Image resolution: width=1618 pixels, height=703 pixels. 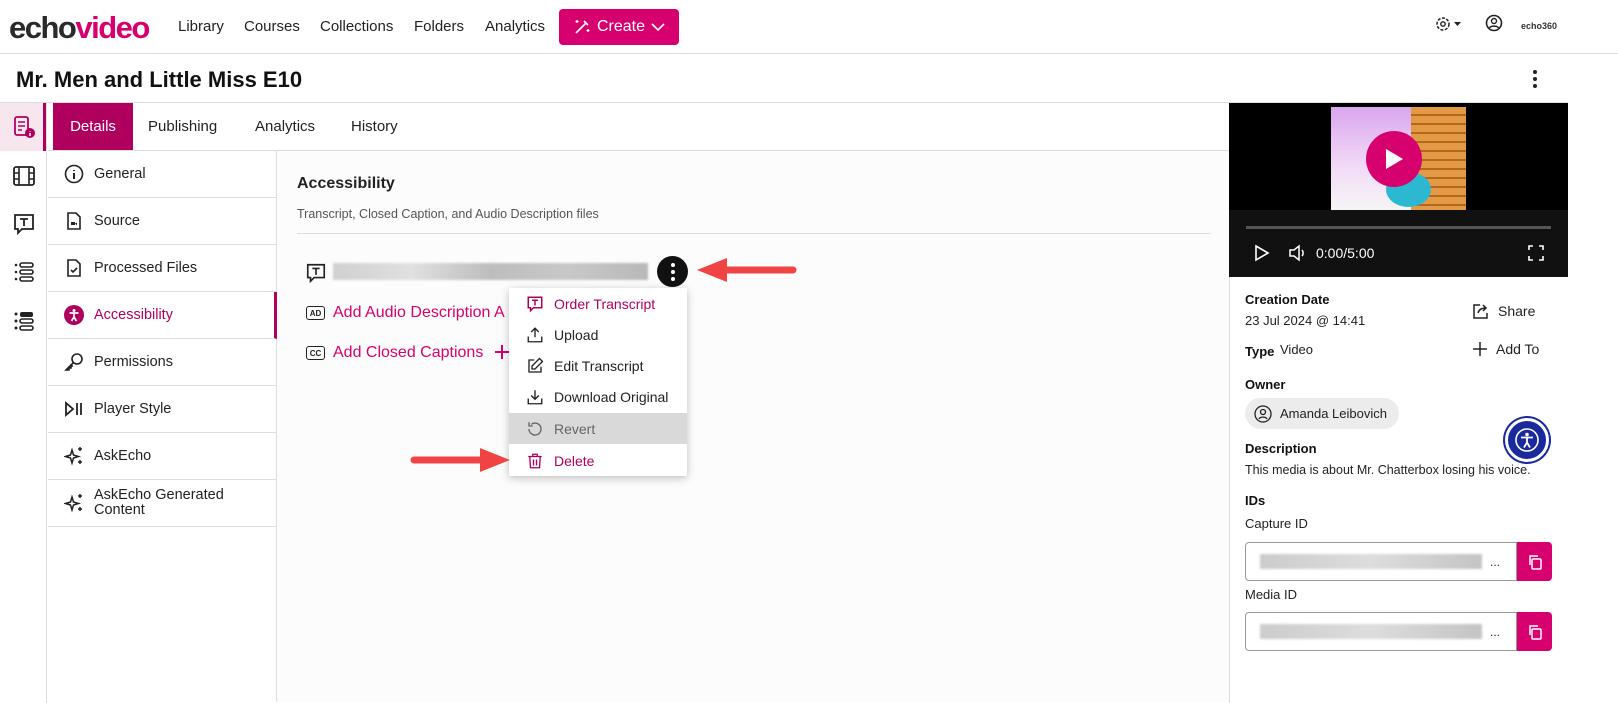 I want to click on play-icon, so click(x=1262, y=253).